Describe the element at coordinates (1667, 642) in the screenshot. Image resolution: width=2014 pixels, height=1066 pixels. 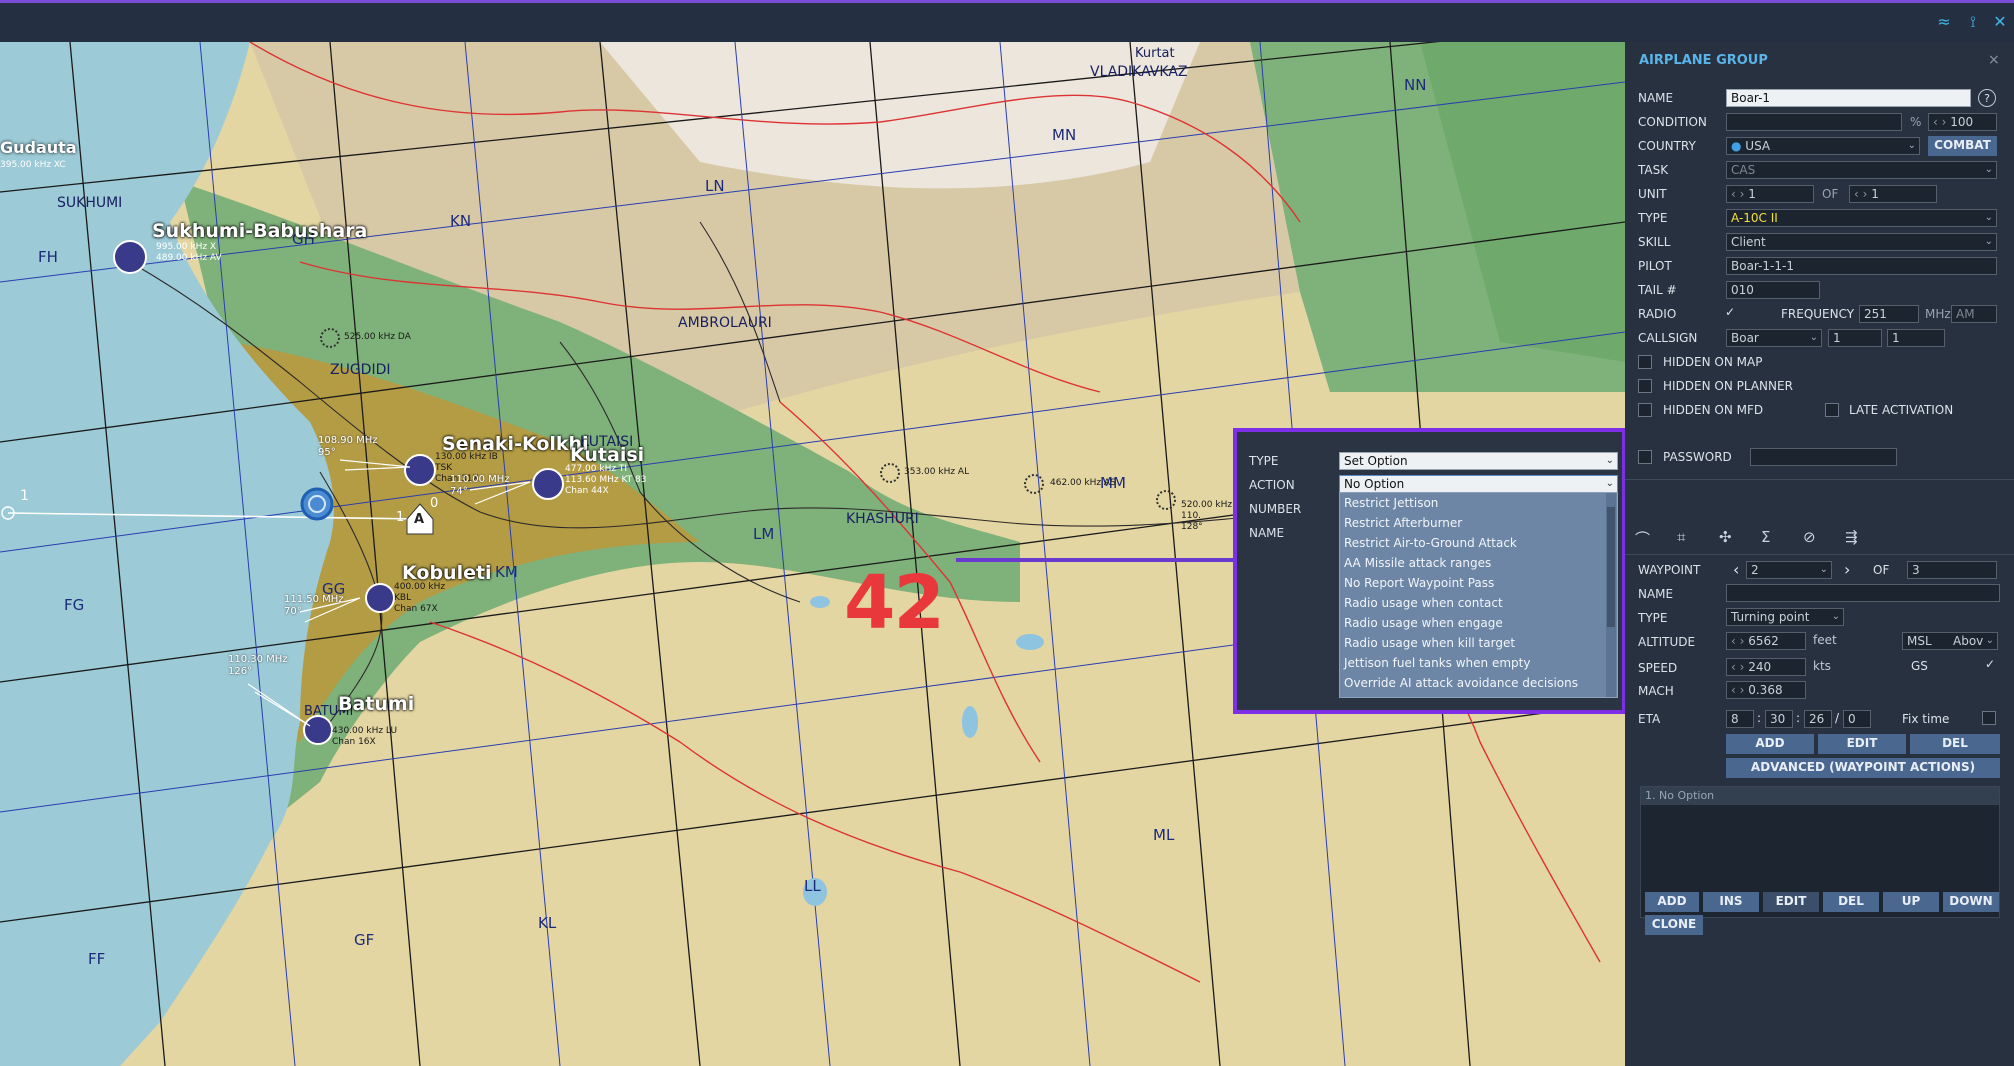
I see `altitude-label: ALTITUDE` at that location.